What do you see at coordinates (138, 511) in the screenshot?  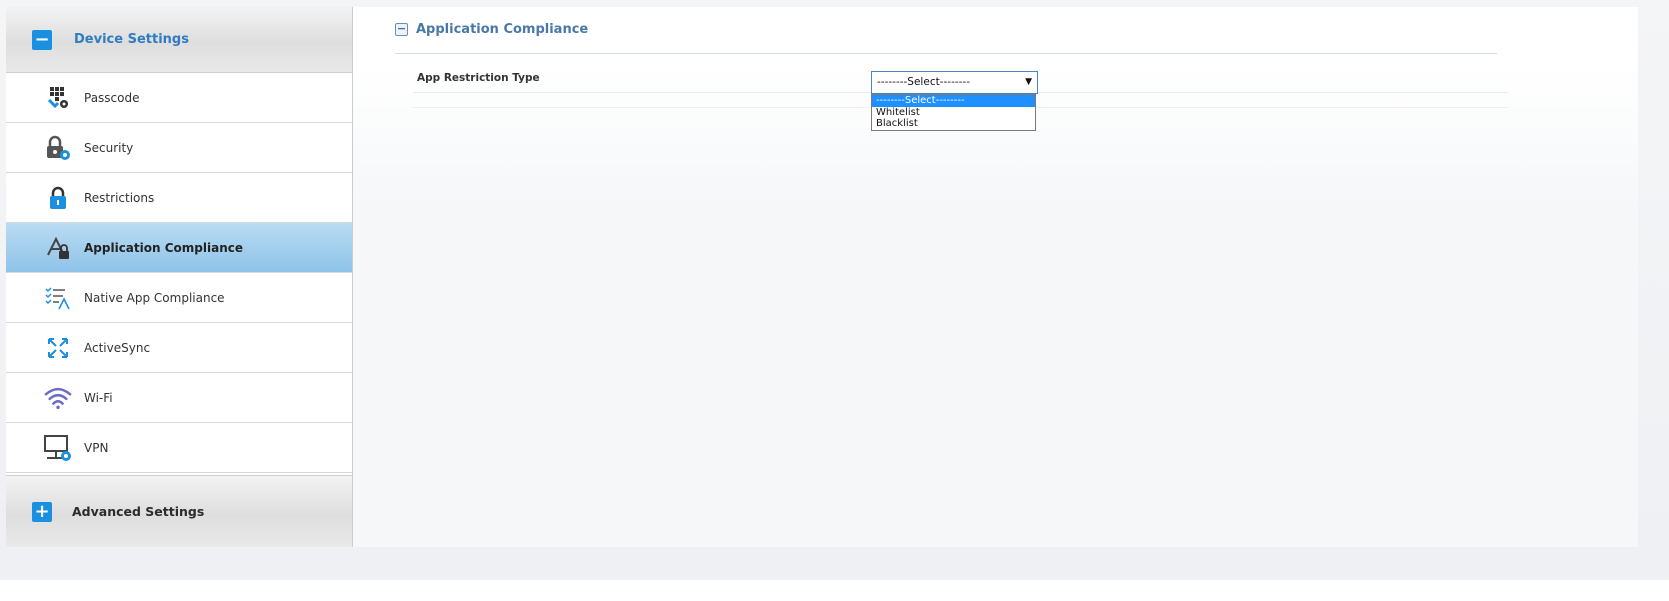 I see `advanced-settings-title: Advanced Settings` at bounding box center [138, 511].